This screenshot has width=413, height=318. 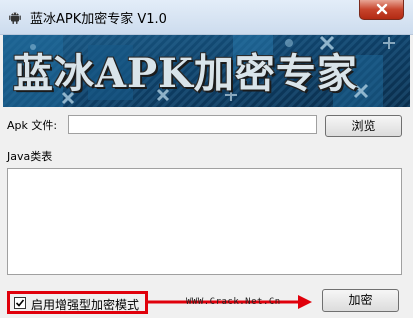 What do you see at coordinates (360, 300) in the screenshot?
I see `encrypt-button: 加密` at bounding box center [360, 300].